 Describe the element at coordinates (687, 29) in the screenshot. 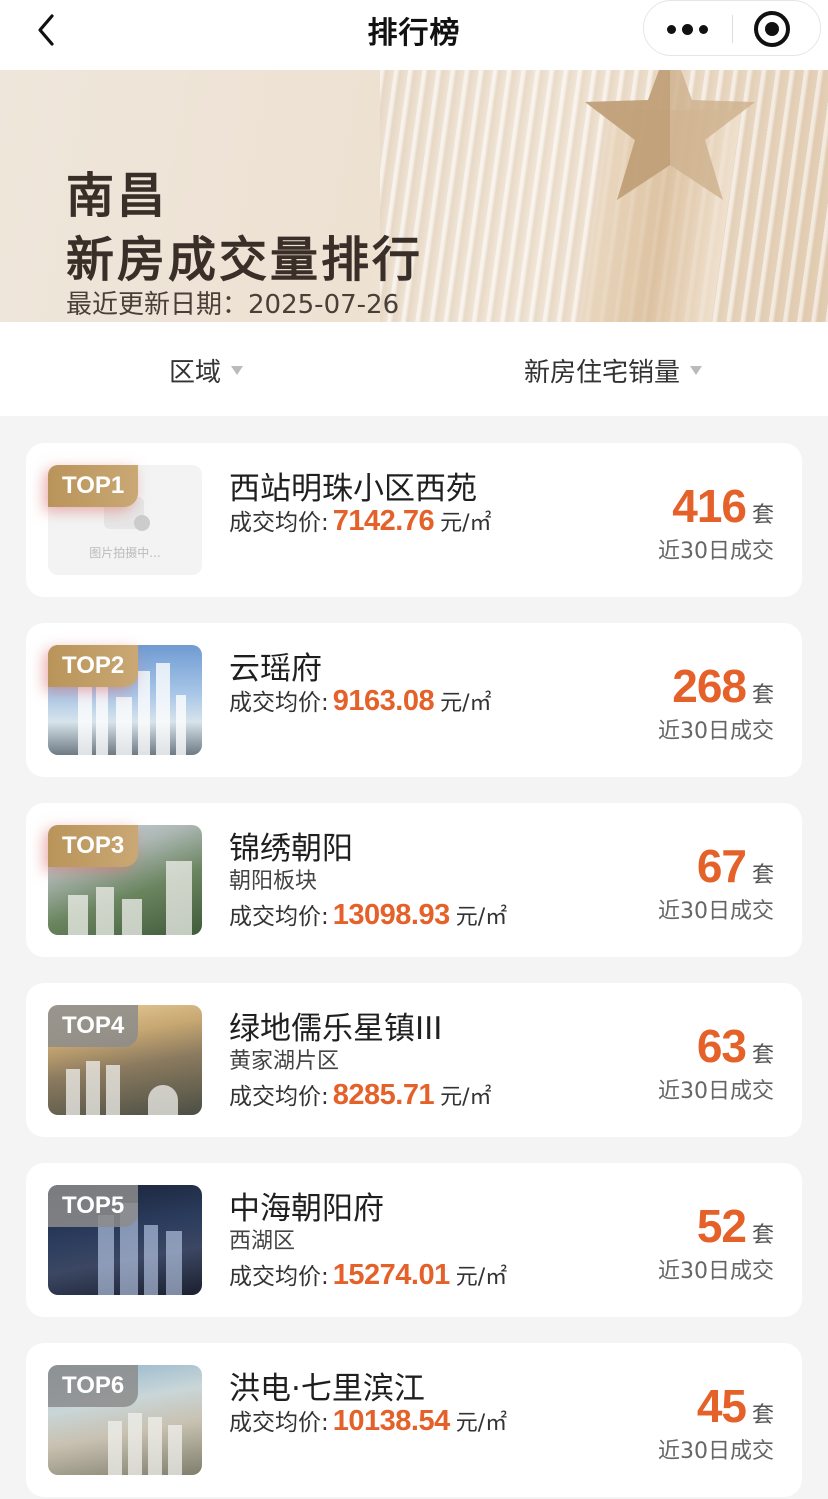

I see `more-icon` at that location.